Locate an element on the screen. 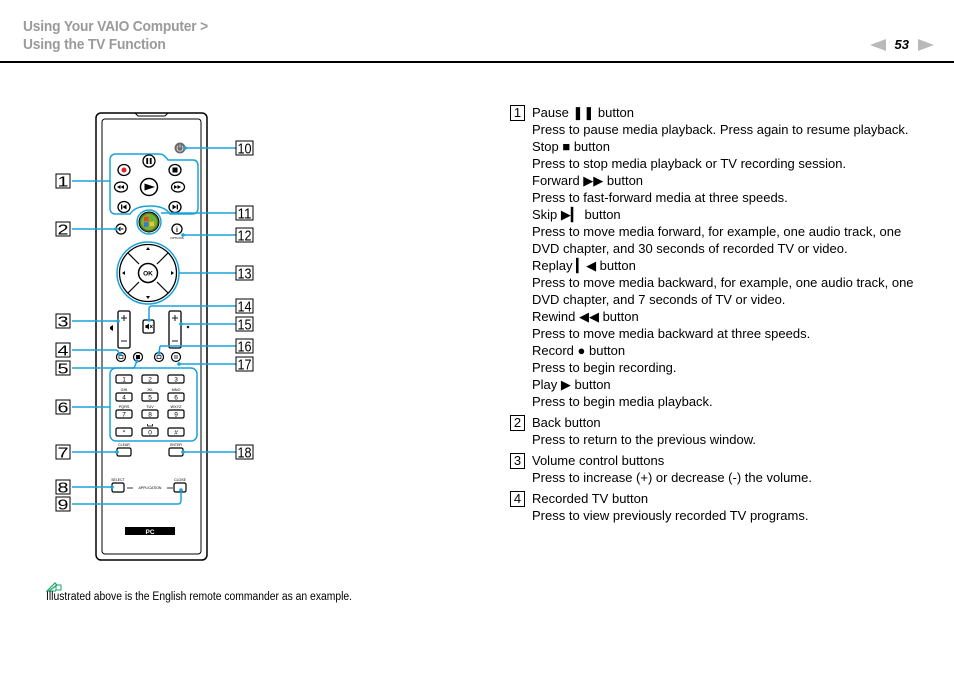 This screenshot has height=674, width=954. callouts-right: 101112131415161718 is located at coordinates (244, 301).